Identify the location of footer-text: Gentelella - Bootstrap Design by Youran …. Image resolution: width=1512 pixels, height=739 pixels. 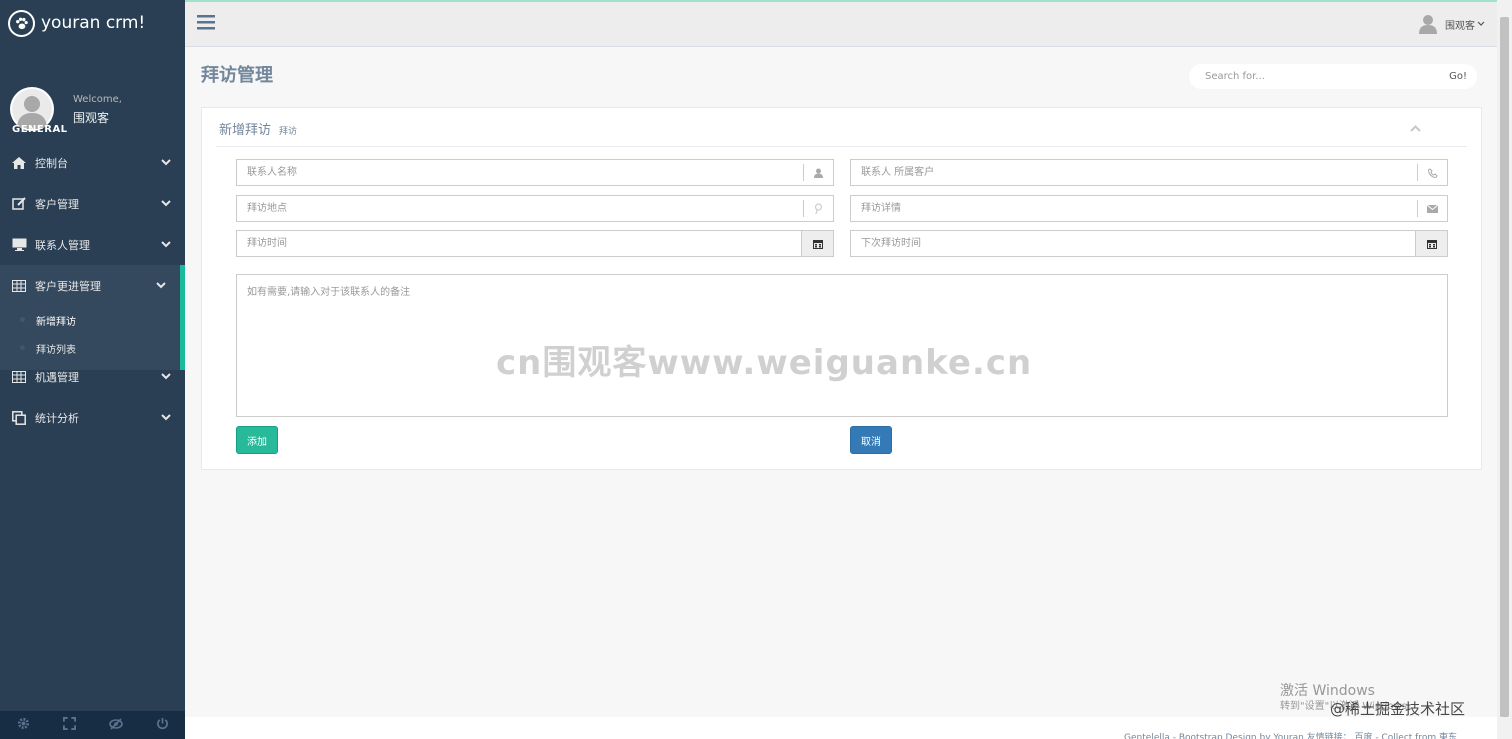
(1290, 736).